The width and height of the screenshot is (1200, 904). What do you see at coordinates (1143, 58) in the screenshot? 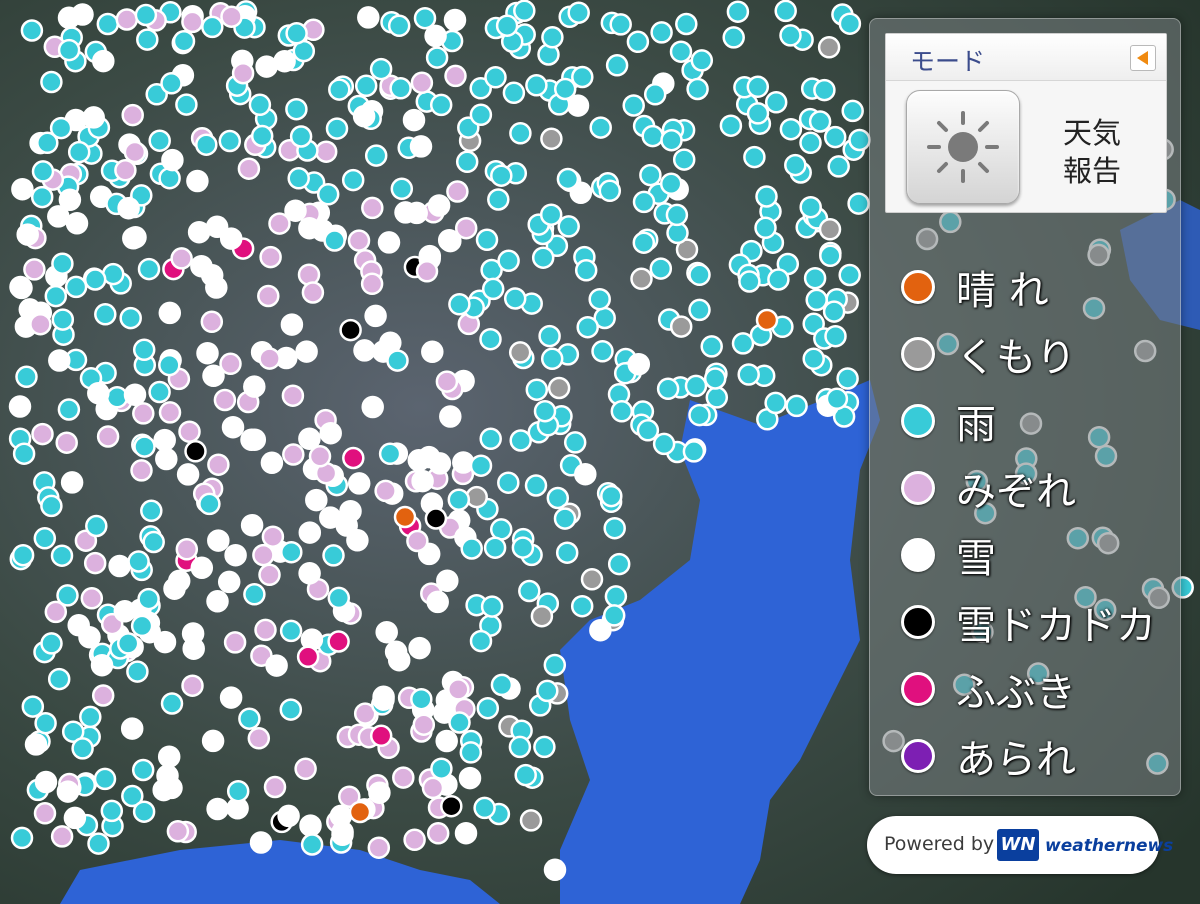
I see `collapse-panel-button` at bounding box center [1143, 58].